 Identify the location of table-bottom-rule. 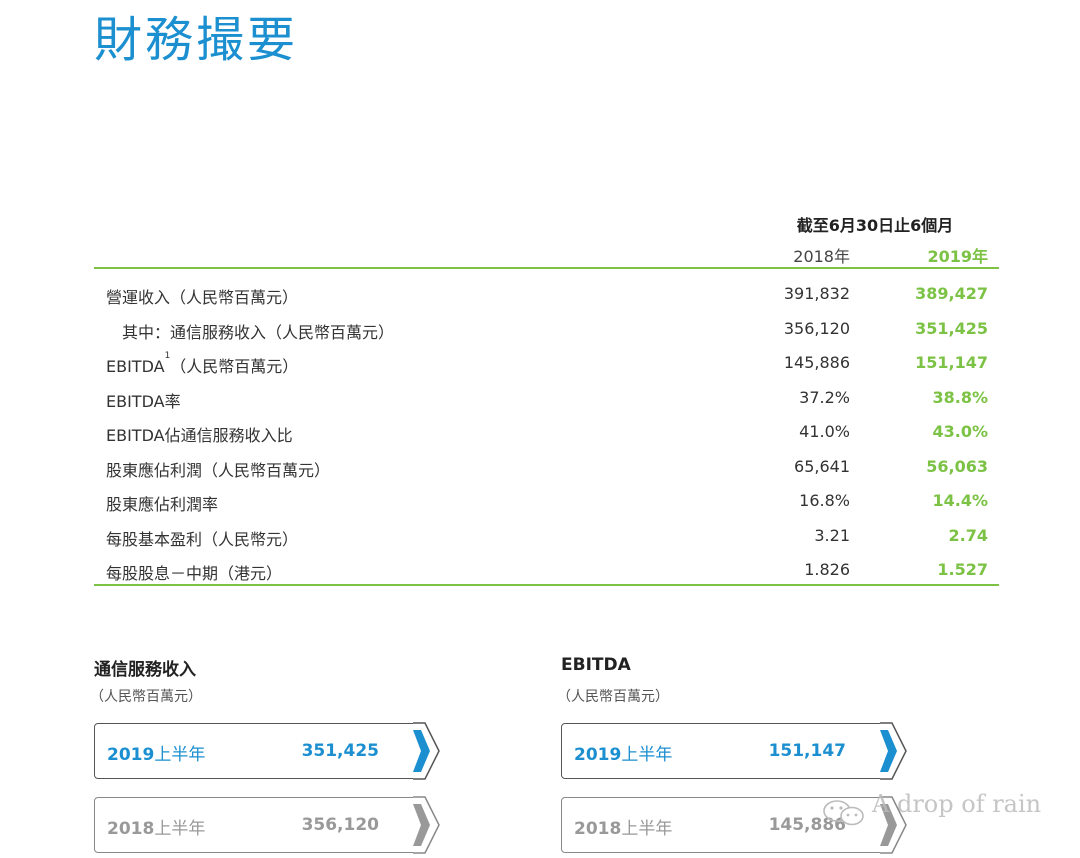
(546, 585).